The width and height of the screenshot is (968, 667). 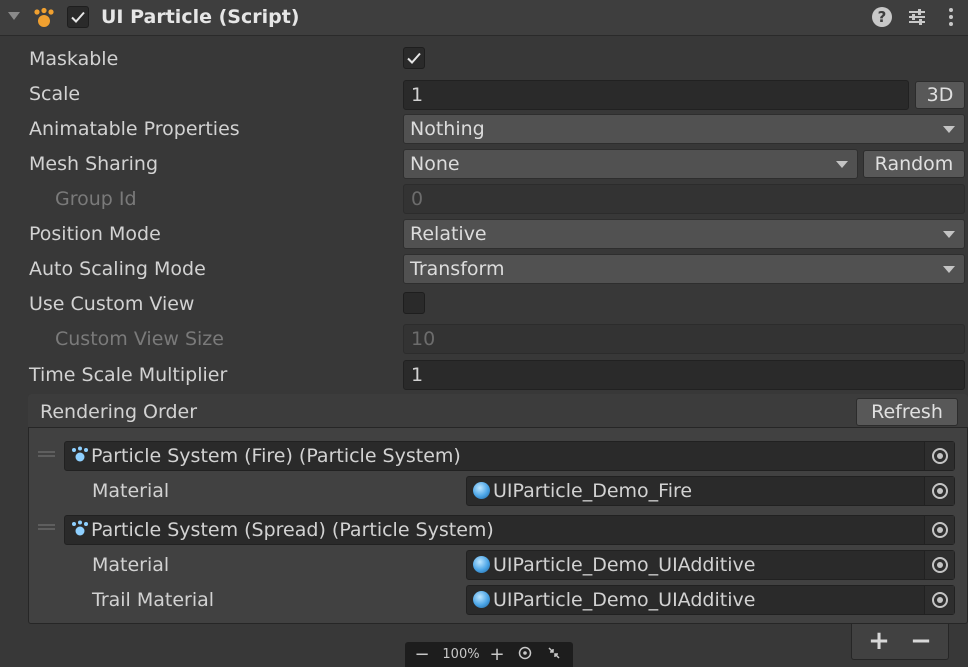 What do you see at coordinates (951, 17) in the screenshot?
I see `more-menu-icon` at bounding box center [951, 17].